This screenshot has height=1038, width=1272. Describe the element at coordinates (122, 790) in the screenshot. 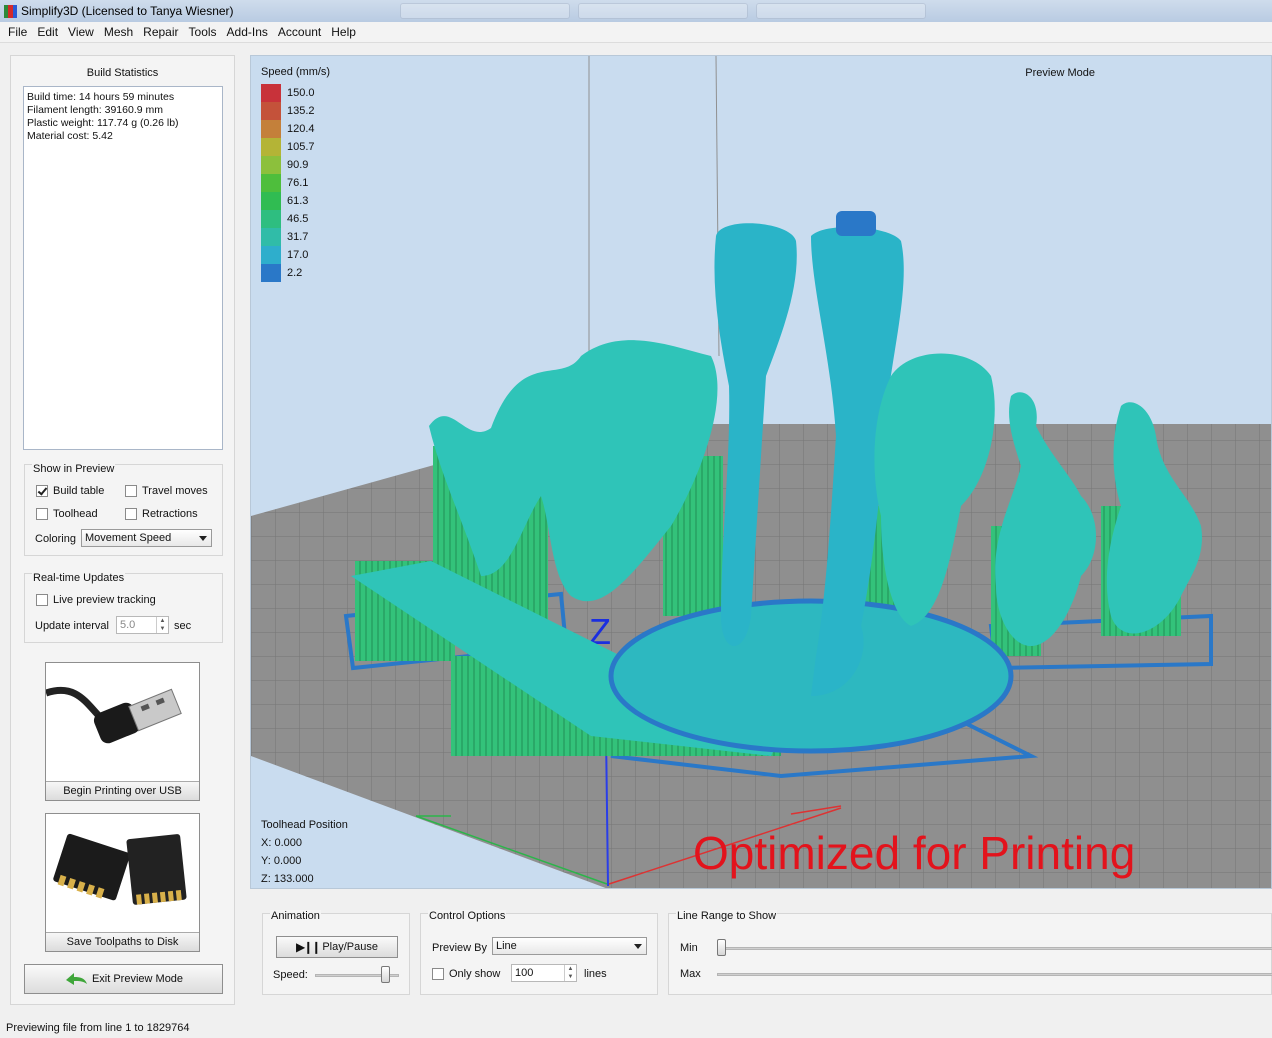

I see `begin-printing-usb-label: Begin Printing over USB` at that location.